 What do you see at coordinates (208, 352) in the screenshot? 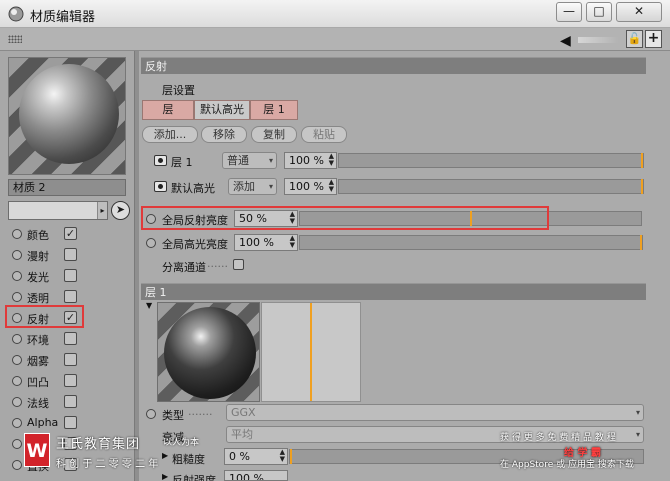
I see `layer-preview` at bounding box center [208, 352].